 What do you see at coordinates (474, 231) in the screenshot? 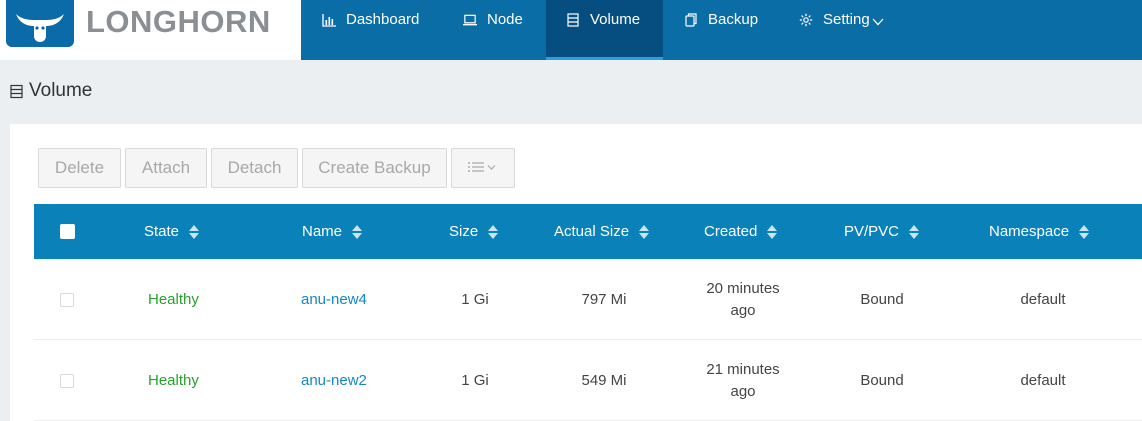
I see `column-header-size: Size` at bounding box center [474, 231].